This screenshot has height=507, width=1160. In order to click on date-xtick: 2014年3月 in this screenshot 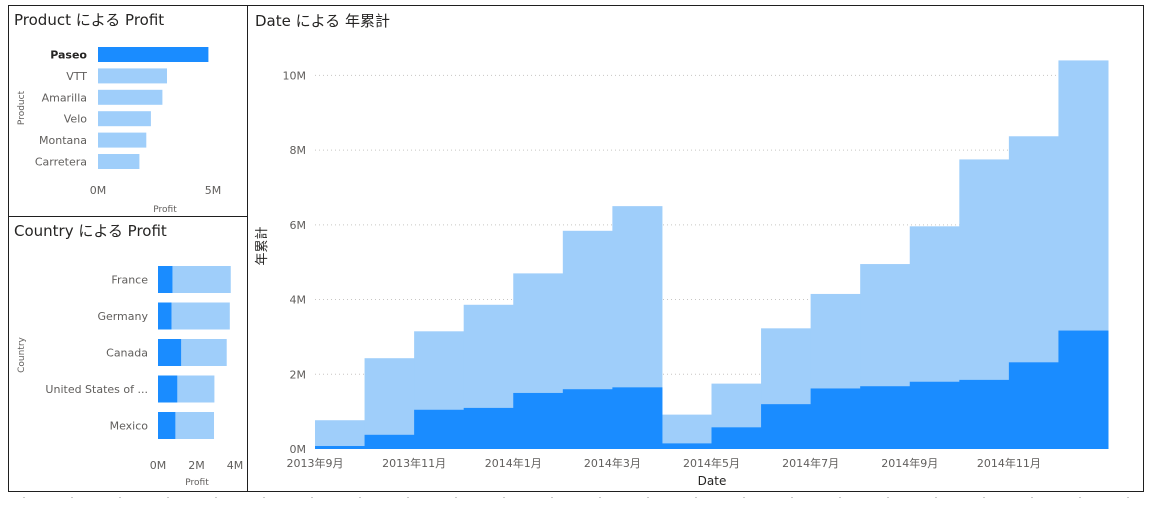, I will do `click(612, 463)`.